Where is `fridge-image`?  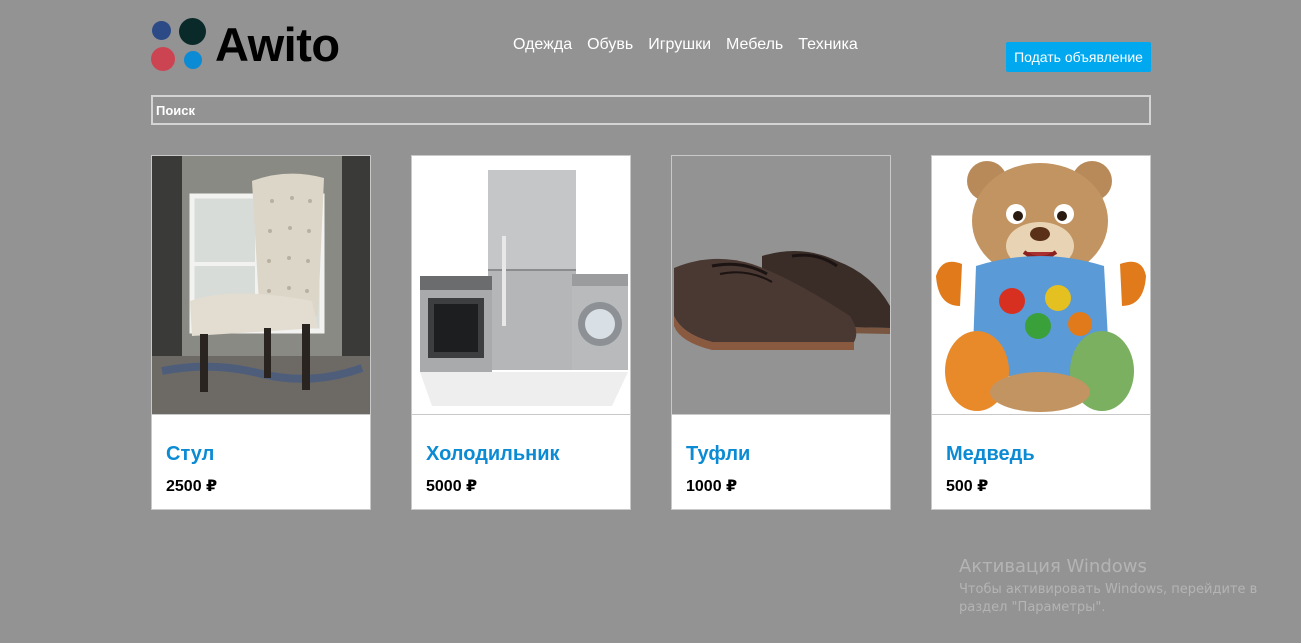
fridge-image is located at coordinates (521, 285).